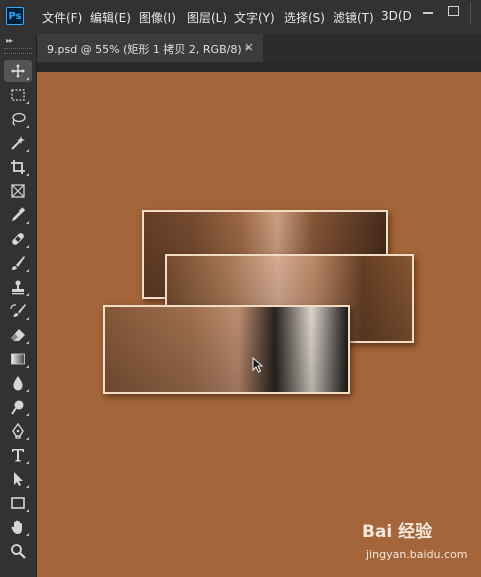 Image resolution: width=481 pixels, height=577 pixels. I want to click on move-tool, so click(18, 71).